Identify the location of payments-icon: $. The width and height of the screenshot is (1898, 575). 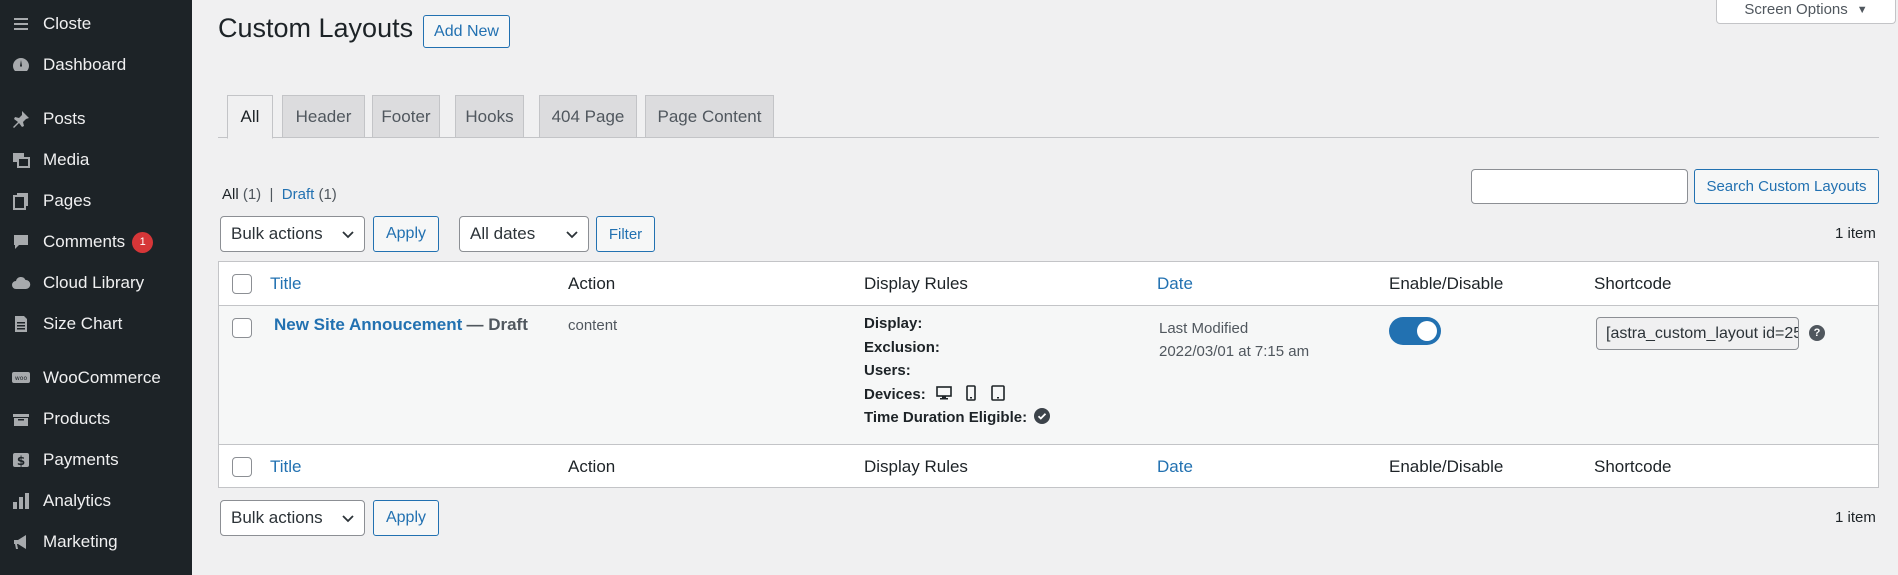
(21, 460).